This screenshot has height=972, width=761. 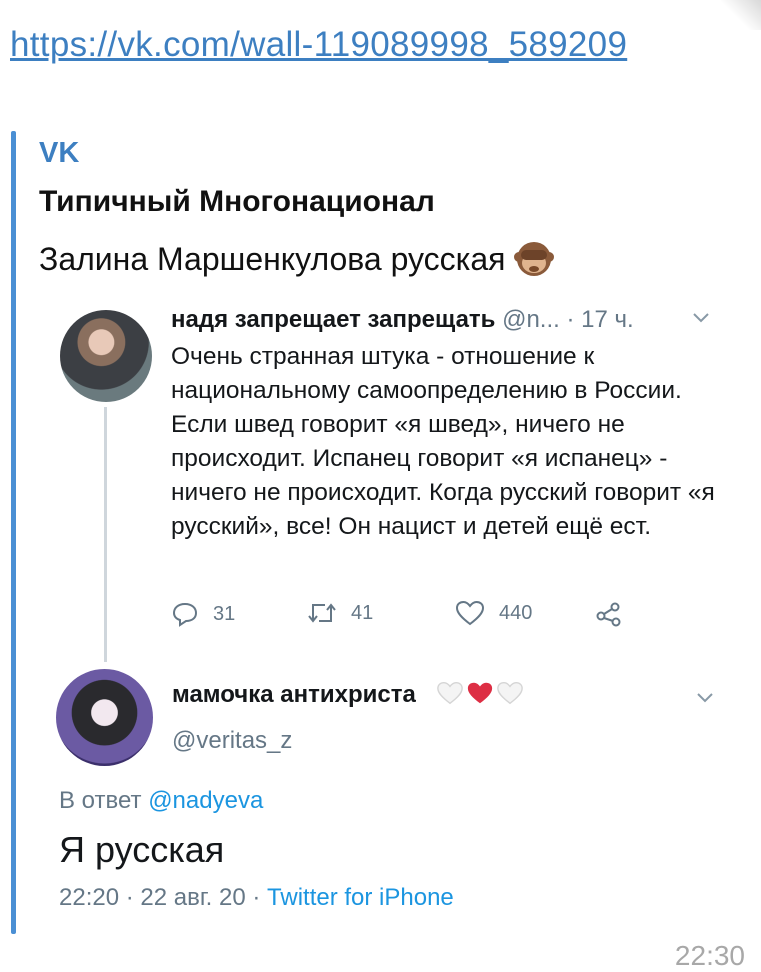 What do you see at coordinates (701, 318) in the screenshot?
I see `tweet1-chevron-down-icon` at bounding box center [701, 318].